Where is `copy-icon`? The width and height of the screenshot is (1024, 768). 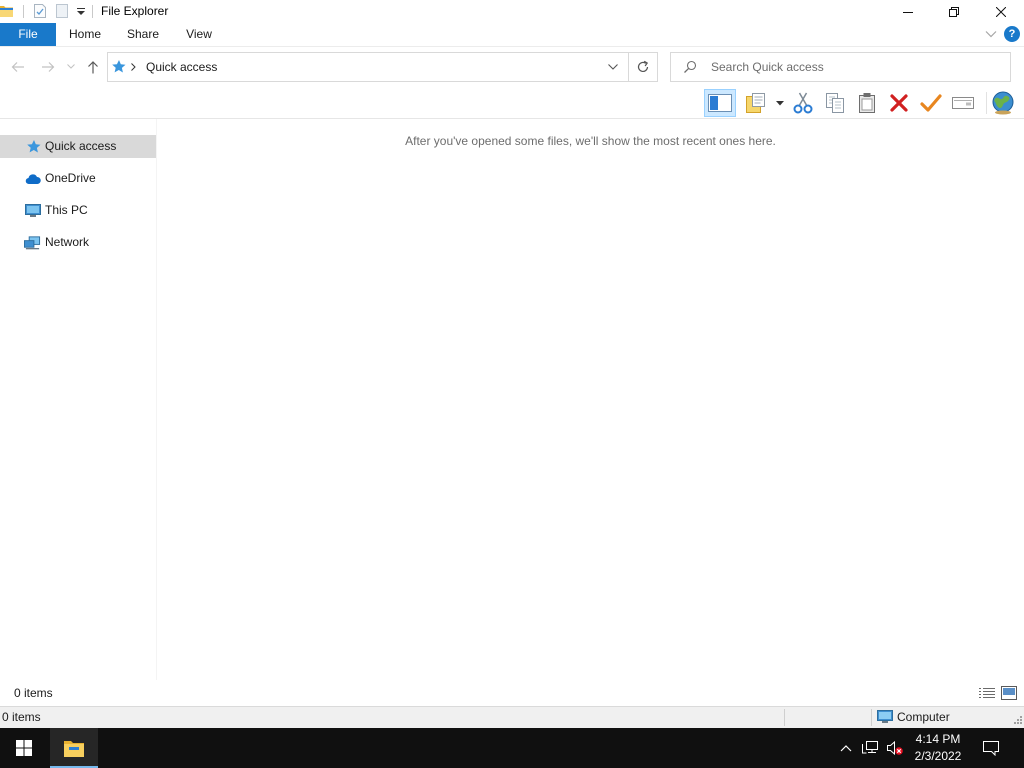
copy-icon is located at coordinates (835, 103).